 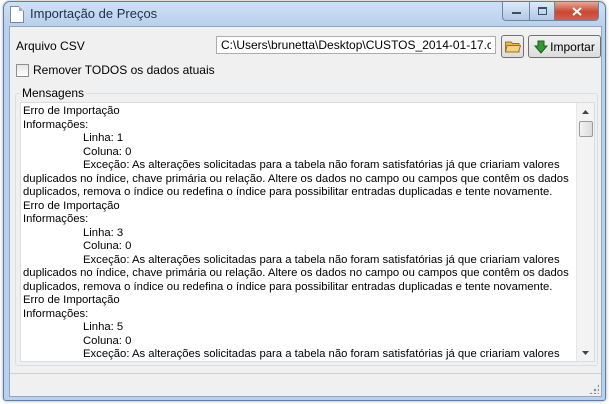 What do you see at coordinates (541, 47) in the screenshot?
I see `green-download-arrow-icon` at bounding box center [541, 47].